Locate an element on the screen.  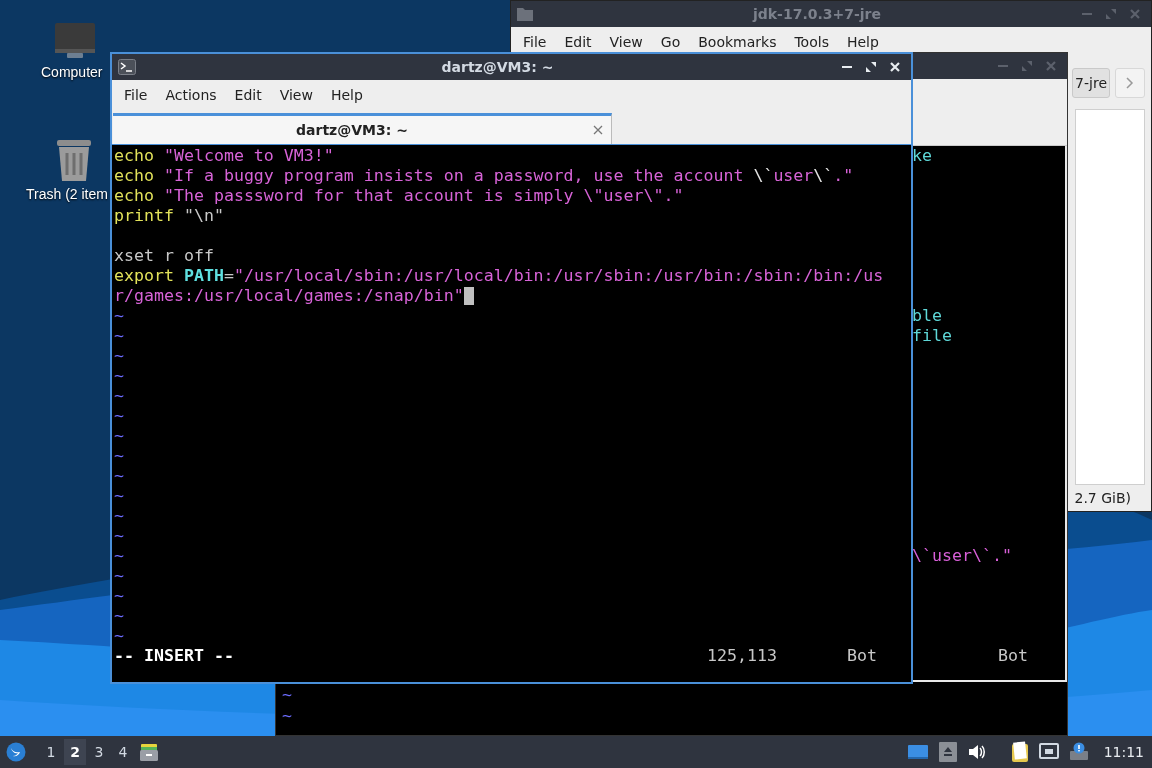
menu-item: Tools is located at coordinates (811, 42).